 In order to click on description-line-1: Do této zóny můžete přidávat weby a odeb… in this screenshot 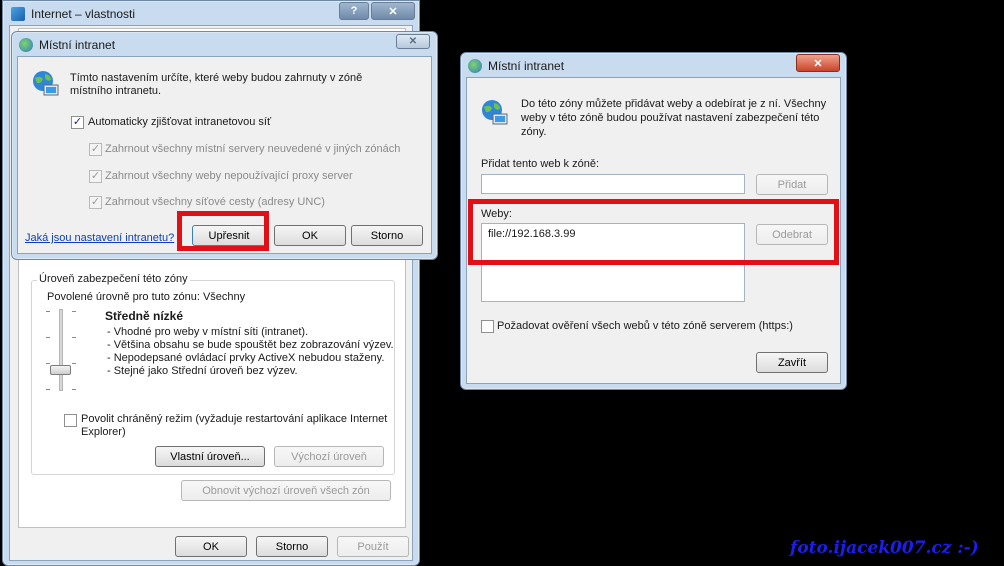, I will do `click(674, 104)`.